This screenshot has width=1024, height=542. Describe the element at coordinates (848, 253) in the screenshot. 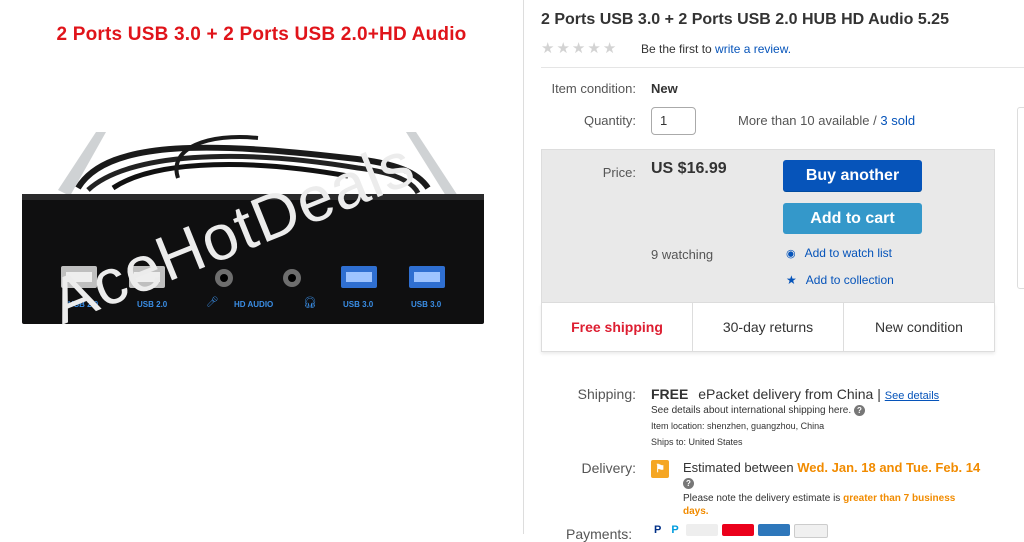

I see `watchlist-label: Add to watch list` at that location.